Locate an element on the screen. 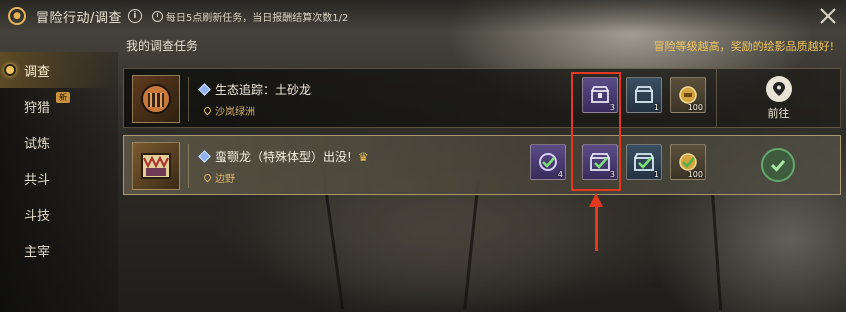 This screenshot has height=312, width=846. go-button: 前往 is located at coordinates (778, 98).